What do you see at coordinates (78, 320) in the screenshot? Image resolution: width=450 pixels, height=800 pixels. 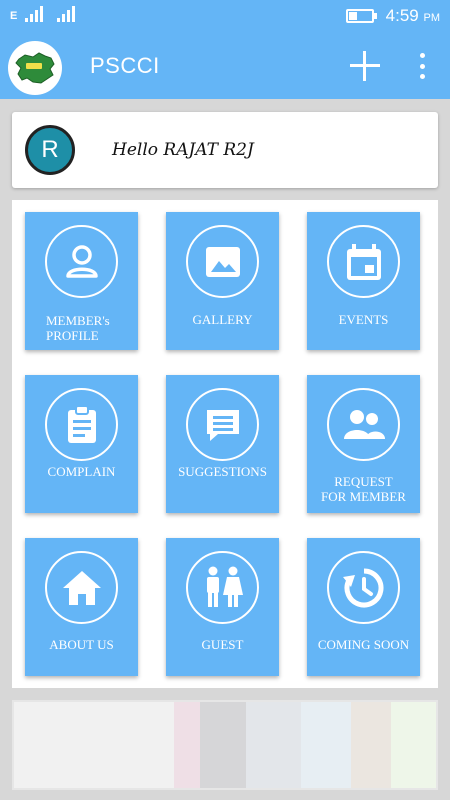 I see `tile-label-line1: MEMBER's` at bounding box center [78, 320].